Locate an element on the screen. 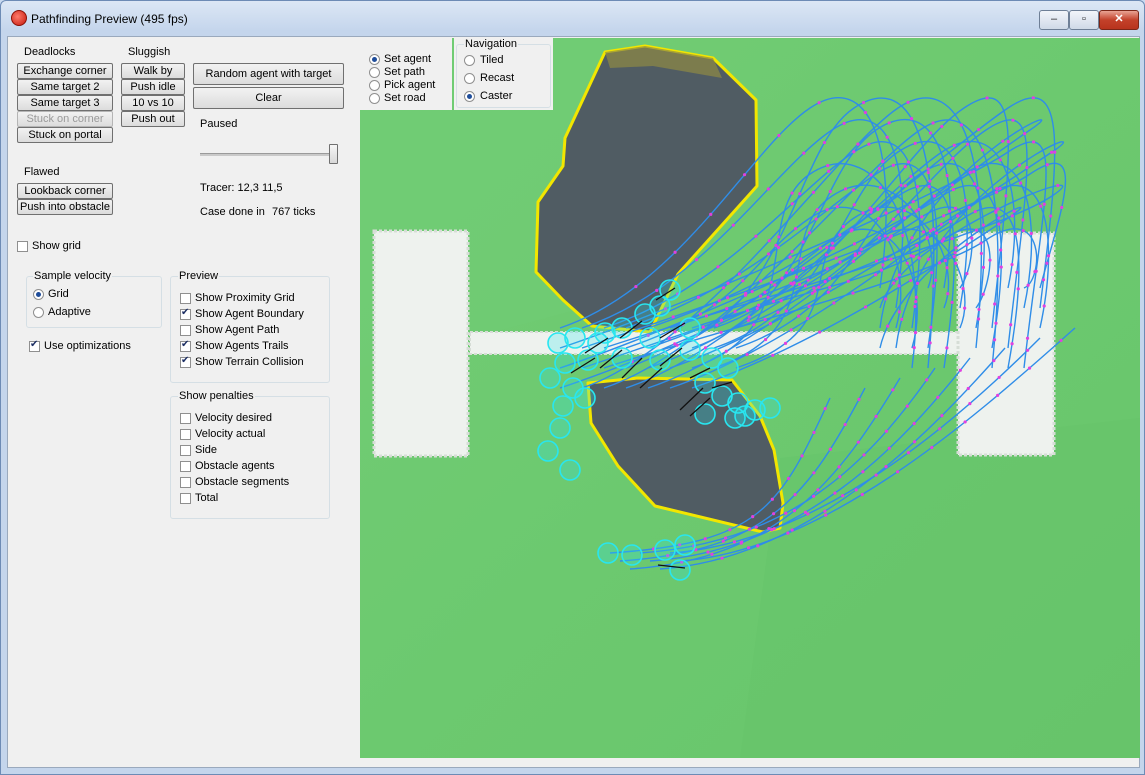  use-optimizations-checkbox is located at coordinates (34, 345).